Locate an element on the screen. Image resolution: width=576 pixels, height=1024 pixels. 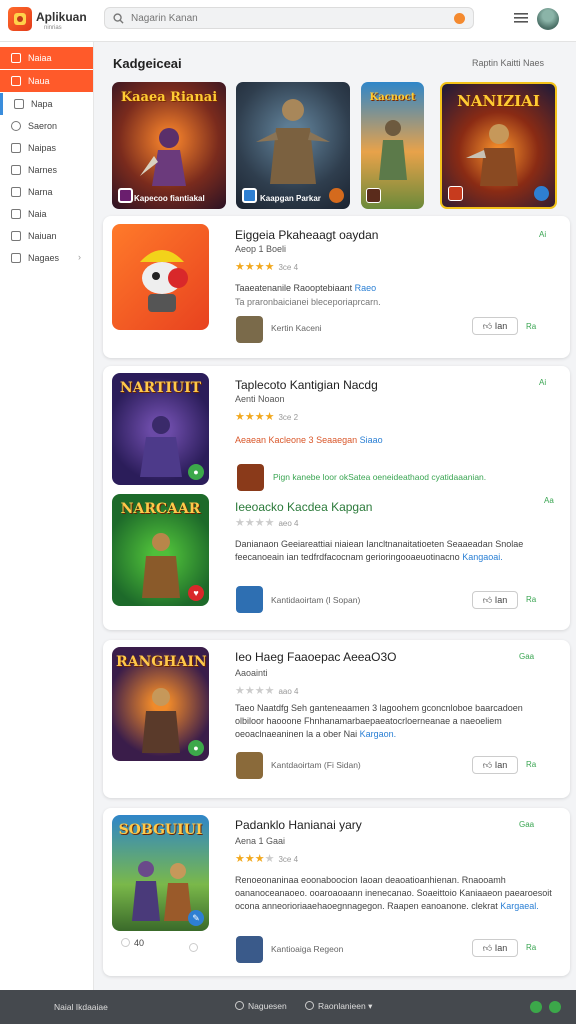
grid-icon is located at coordinates (19, 104).